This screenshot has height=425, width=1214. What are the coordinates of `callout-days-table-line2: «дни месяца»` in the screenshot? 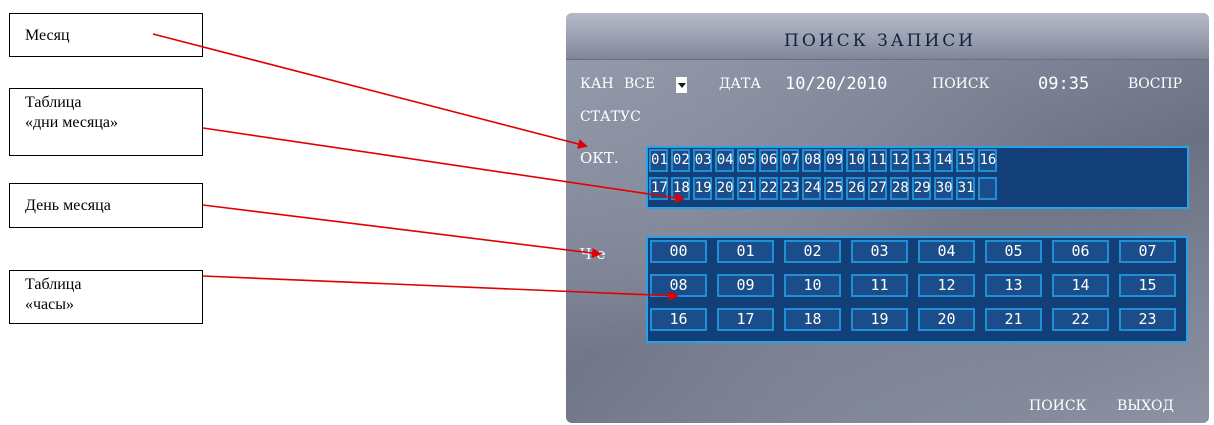 It's located at (72, 122).